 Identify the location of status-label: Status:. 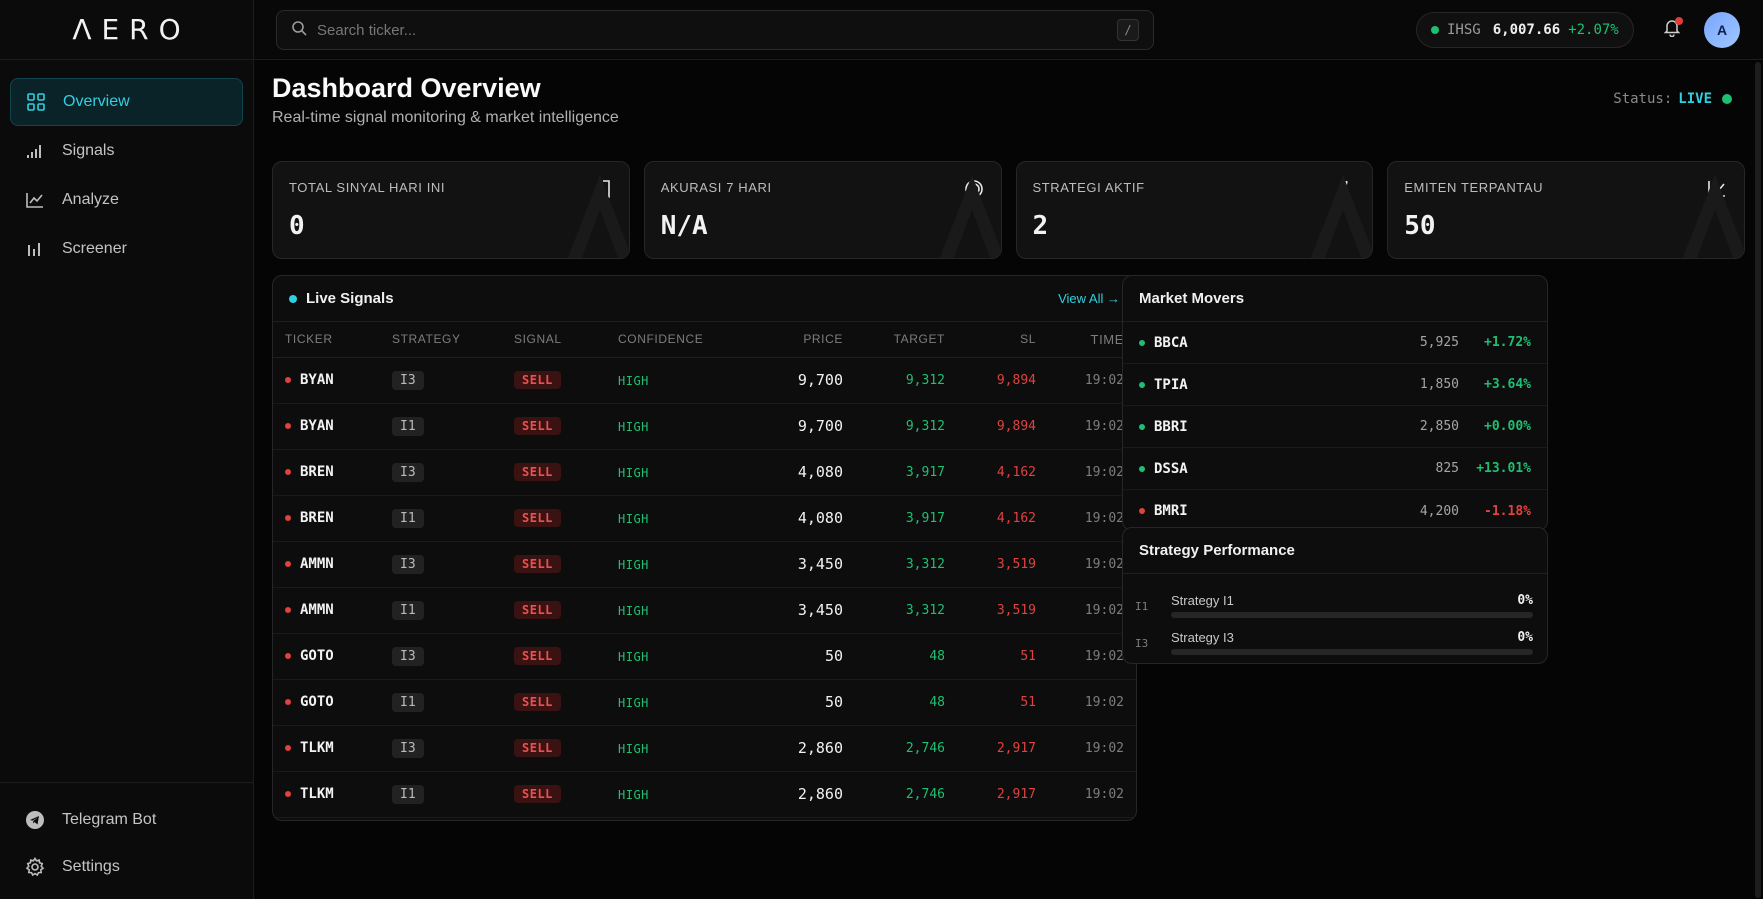
(1643, 99).